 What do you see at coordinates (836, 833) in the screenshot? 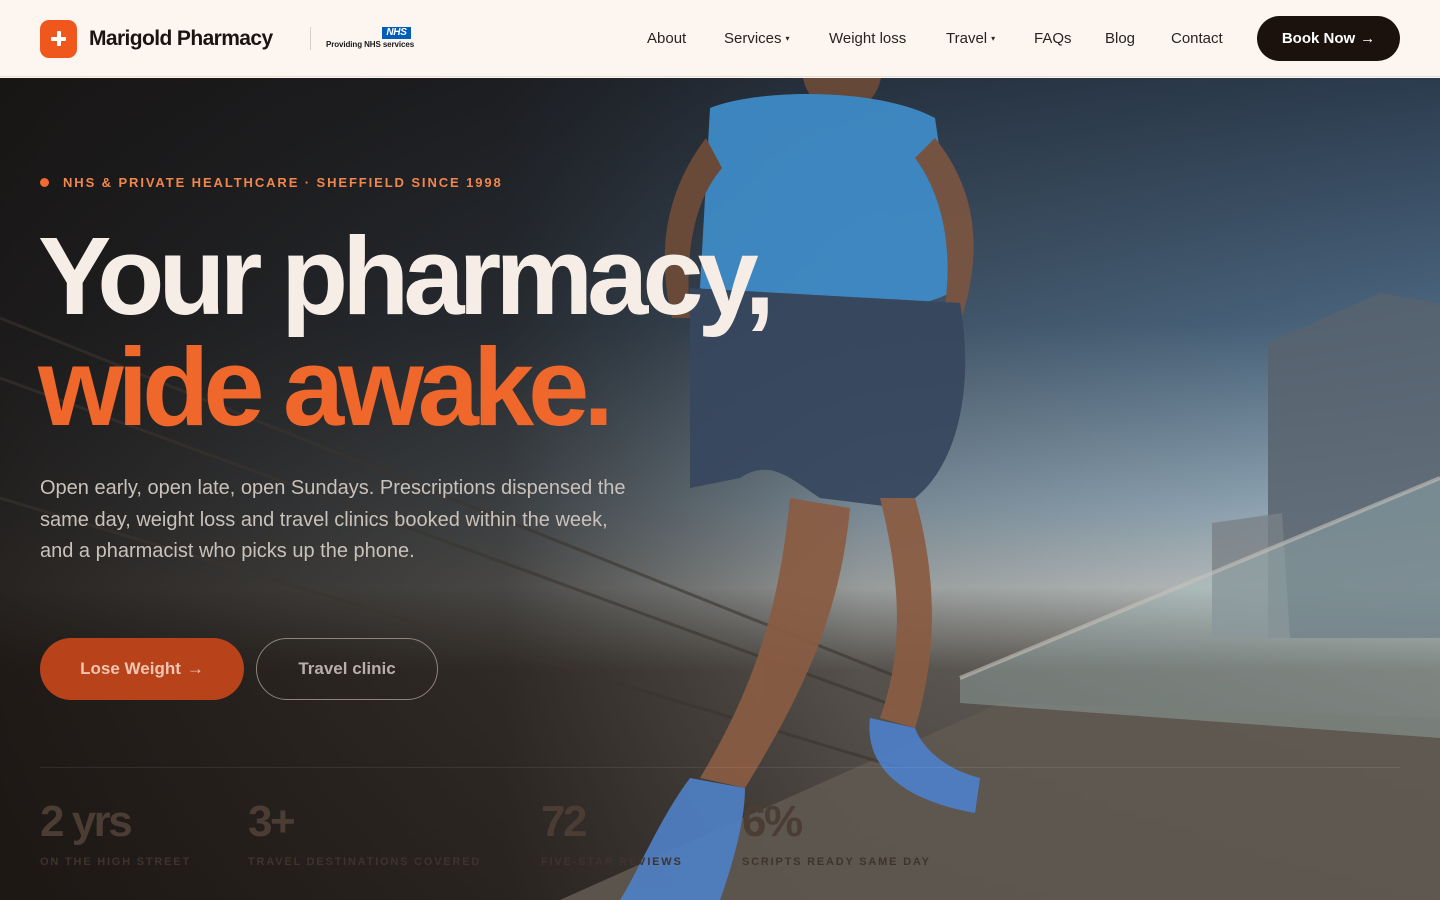
I see `stat-item: 6% SCRIPTS READY SAME DAY` at bounding box center [836, 833].